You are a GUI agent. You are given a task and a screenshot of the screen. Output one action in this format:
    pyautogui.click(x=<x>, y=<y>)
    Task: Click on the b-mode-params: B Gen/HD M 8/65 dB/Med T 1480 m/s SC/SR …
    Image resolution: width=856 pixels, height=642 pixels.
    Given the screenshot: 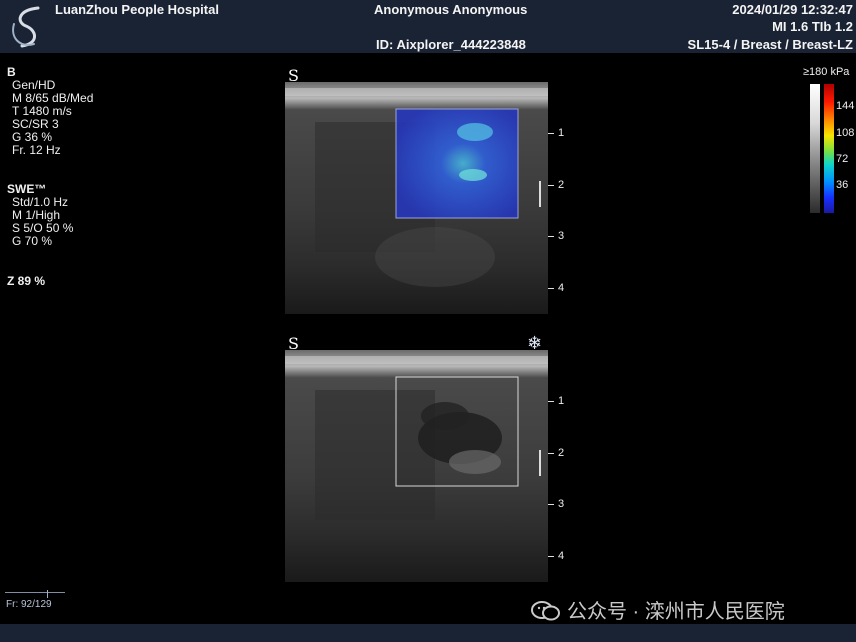 What is the action you would take?
    pyautogui.click(x=50, y=111)
    